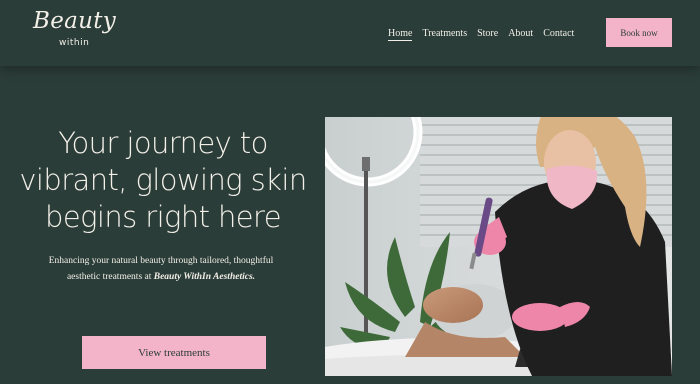  I want to click on book-now-button: Book now, so click(639, 32).